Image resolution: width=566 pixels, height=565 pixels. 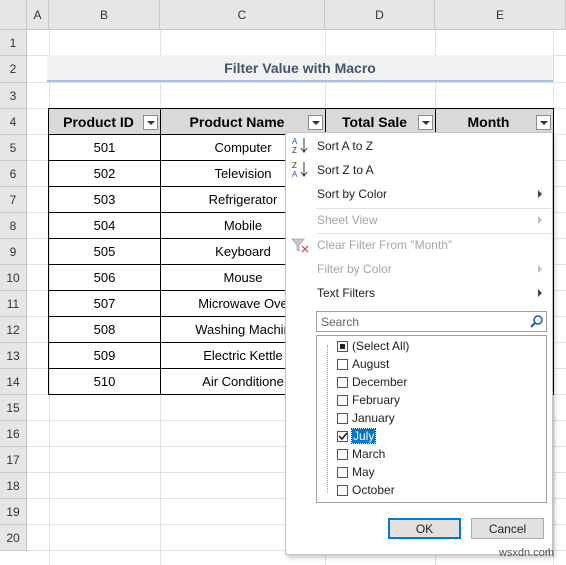 I want to click on select-all-corner, so click(x=13, y=15).